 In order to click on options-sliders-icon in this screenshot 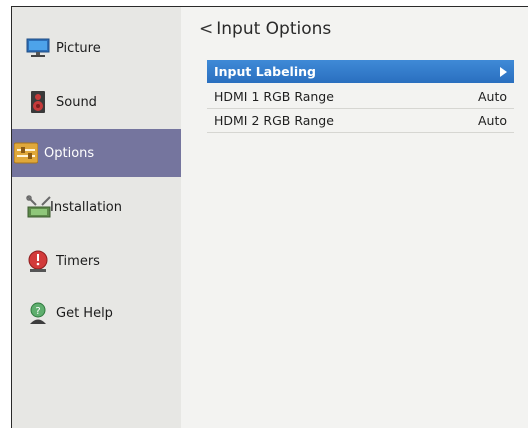, I will do `click(26, 153)`.